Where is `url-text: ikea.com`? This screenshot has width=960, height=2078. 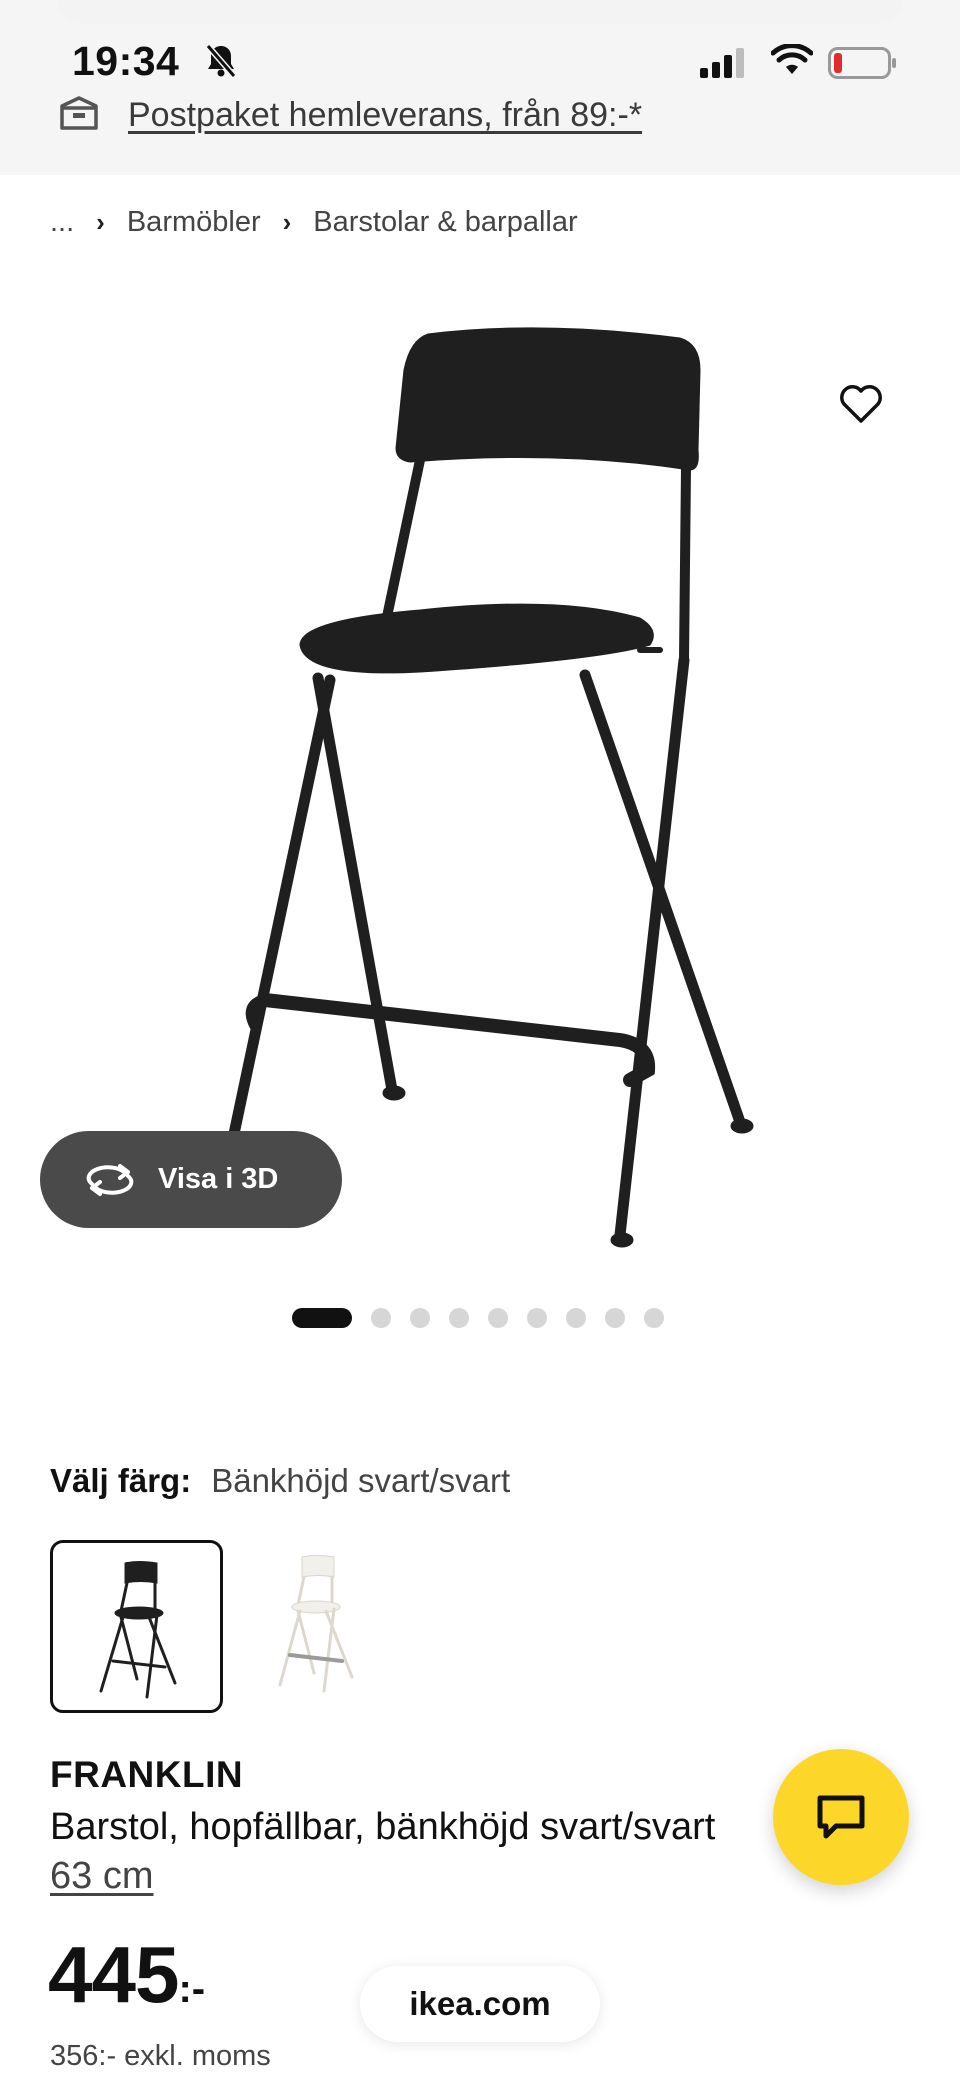 url-text: ikea.com is located at coordinates (480, 2003).